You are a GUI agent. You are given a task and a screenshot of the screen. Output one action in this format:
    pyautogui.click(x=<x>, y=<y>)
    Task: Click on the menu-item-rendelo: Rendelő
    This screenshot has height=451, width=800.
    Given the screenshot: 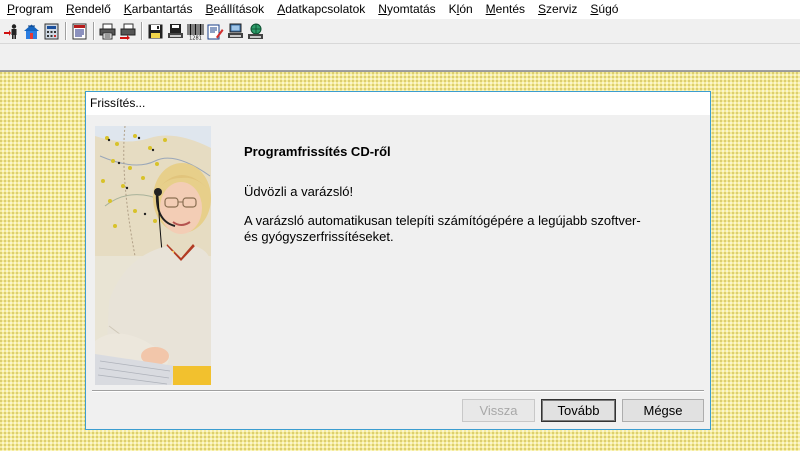 What is the action you would take?
    pyautogui.click(x=88, y=9)
    